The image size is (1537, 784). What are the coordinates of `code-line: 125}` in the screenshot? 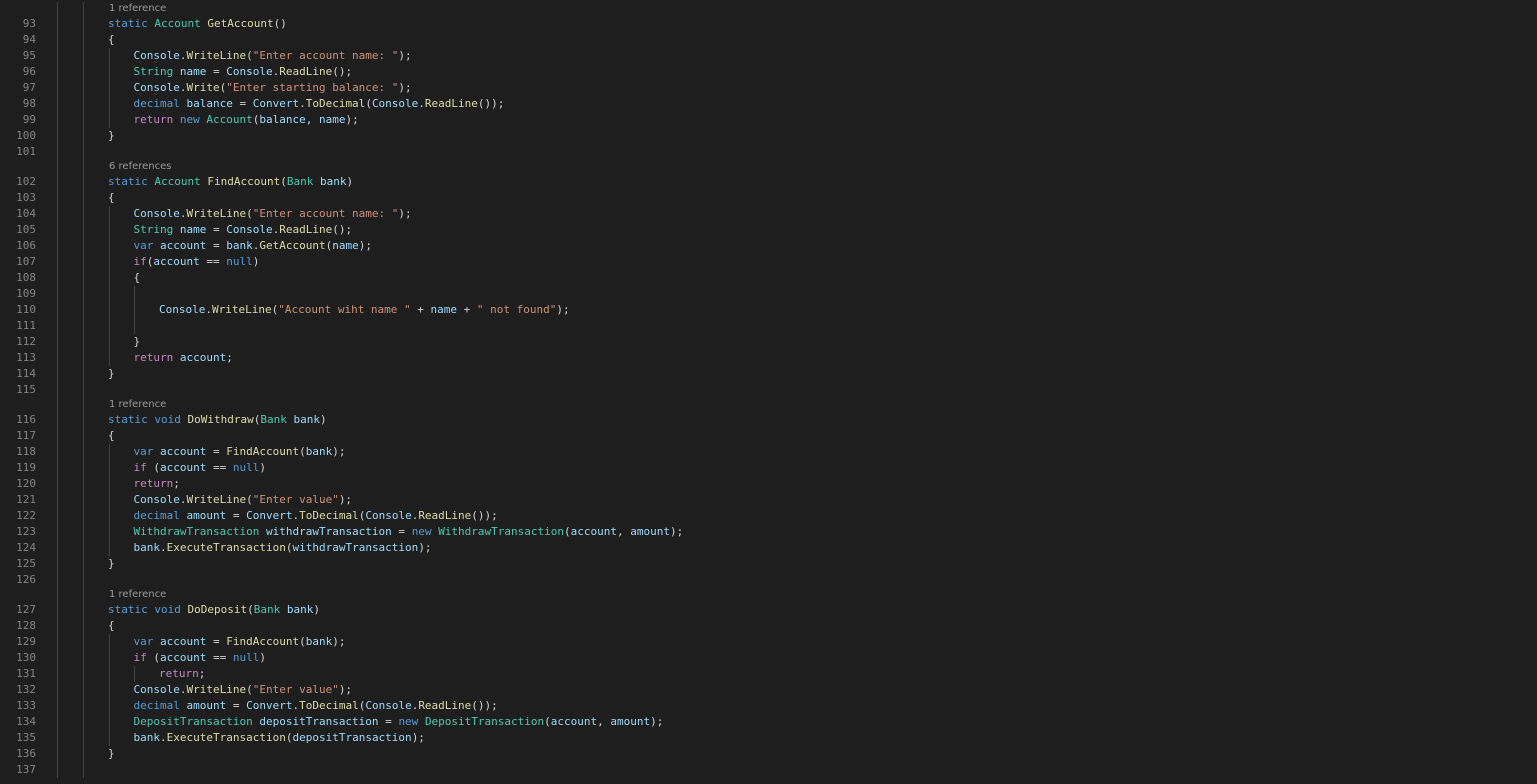 It's located at (768, 564).